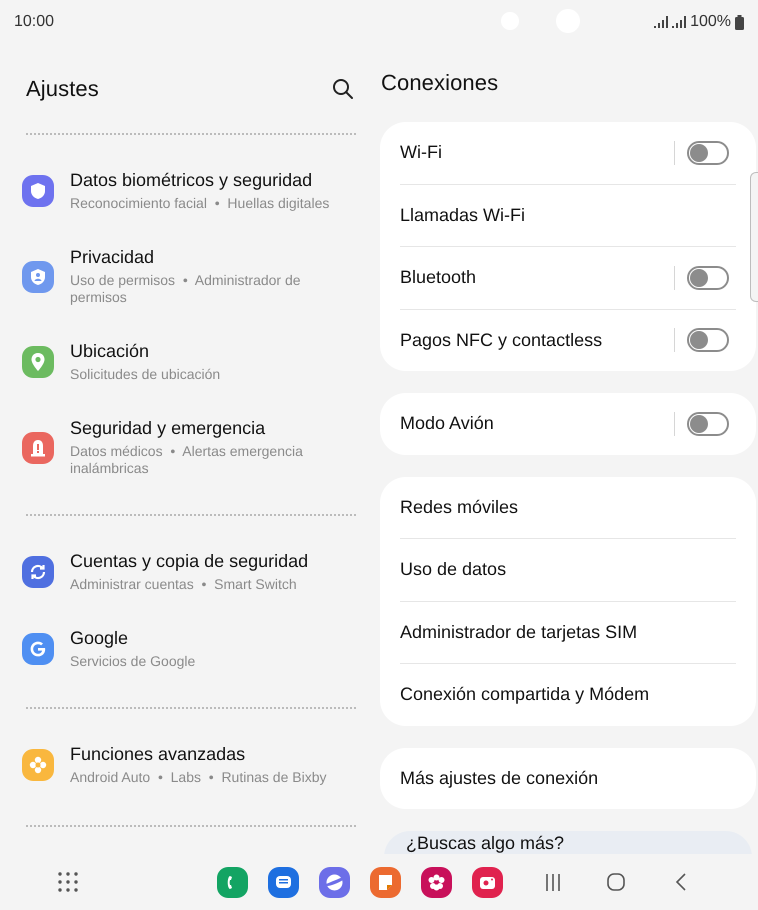  Describe the element at coordinates (113, 257) in the screenshot. I see `item-title: Privacidad` at that location.